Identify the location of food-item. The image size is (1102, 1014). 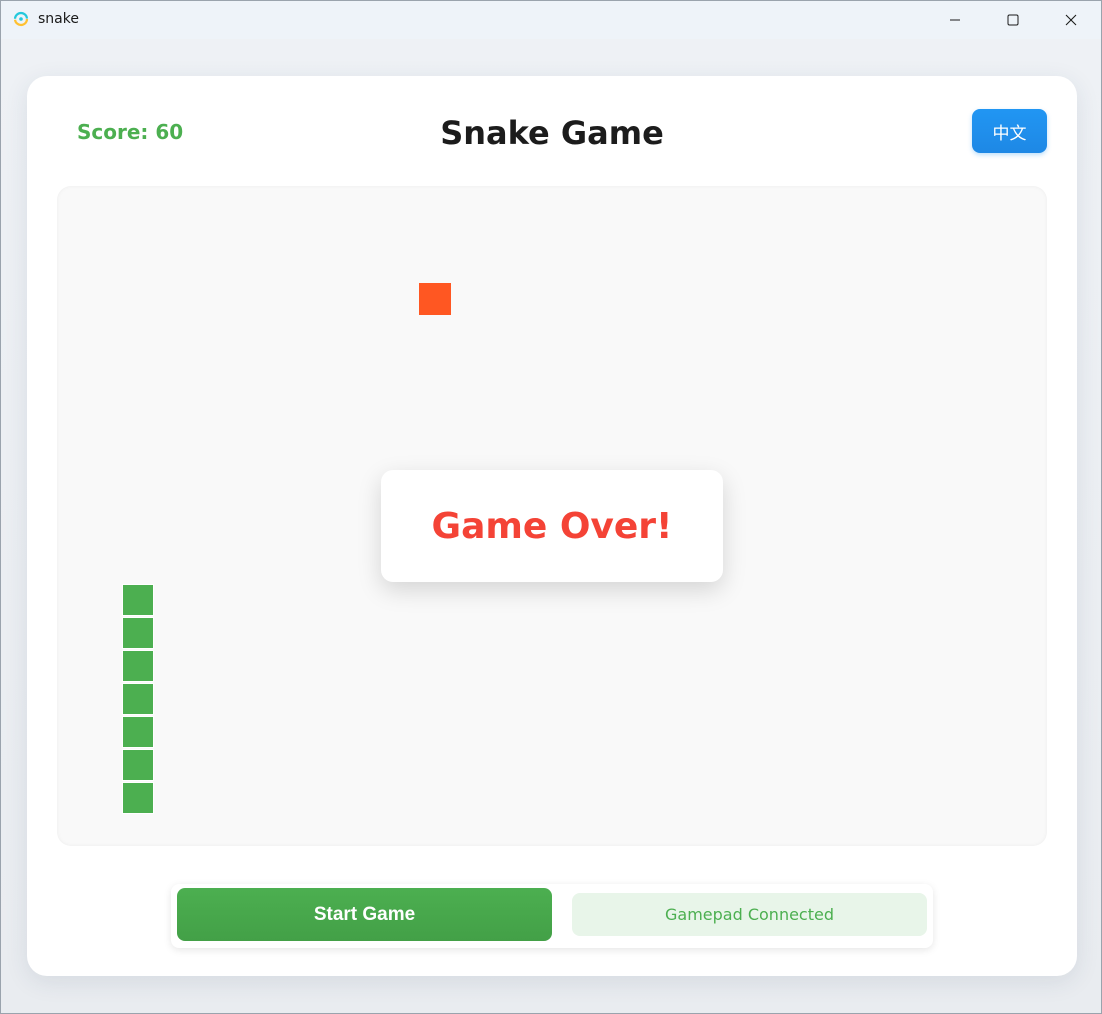
(435, 299).